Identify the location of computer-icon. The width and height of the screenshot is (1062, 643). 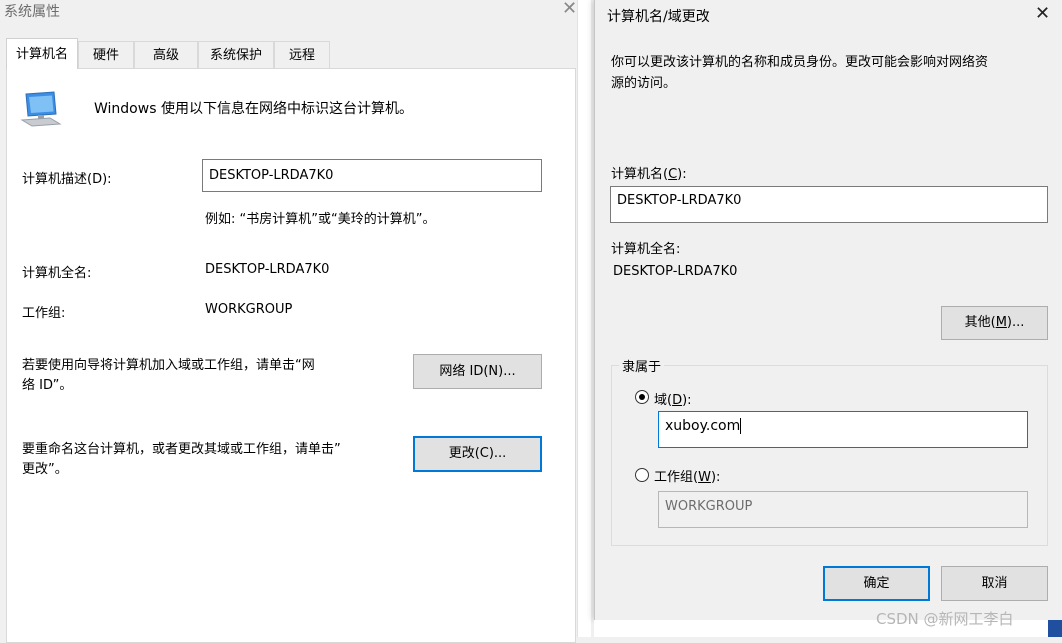
(41, 109).